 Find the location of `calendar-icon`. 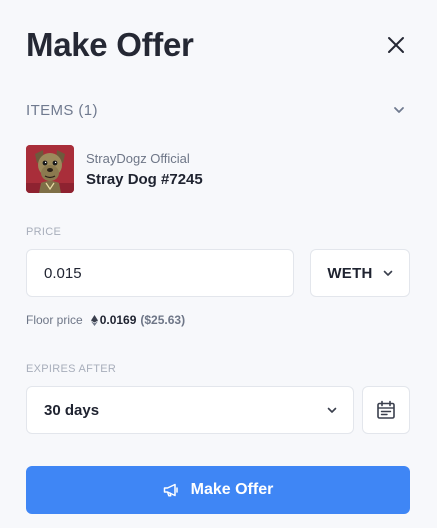

calendar-icon is located at coordinates (386, 409).